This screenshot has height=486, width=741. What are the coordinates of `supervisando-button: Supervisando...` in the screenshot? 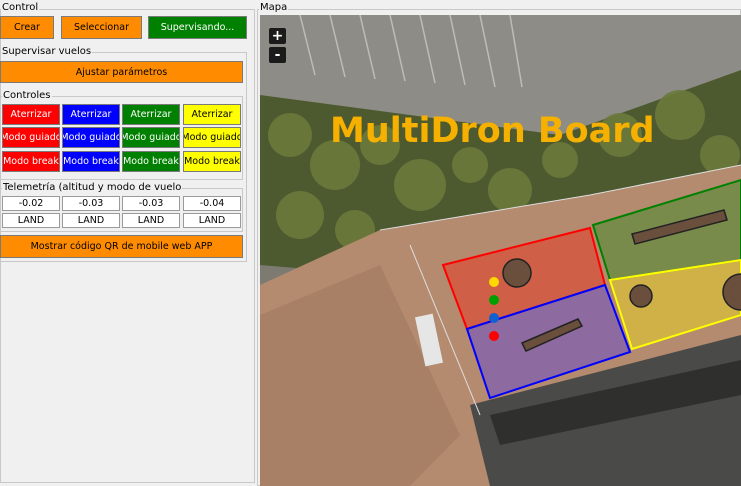 It's located at (197, 27).